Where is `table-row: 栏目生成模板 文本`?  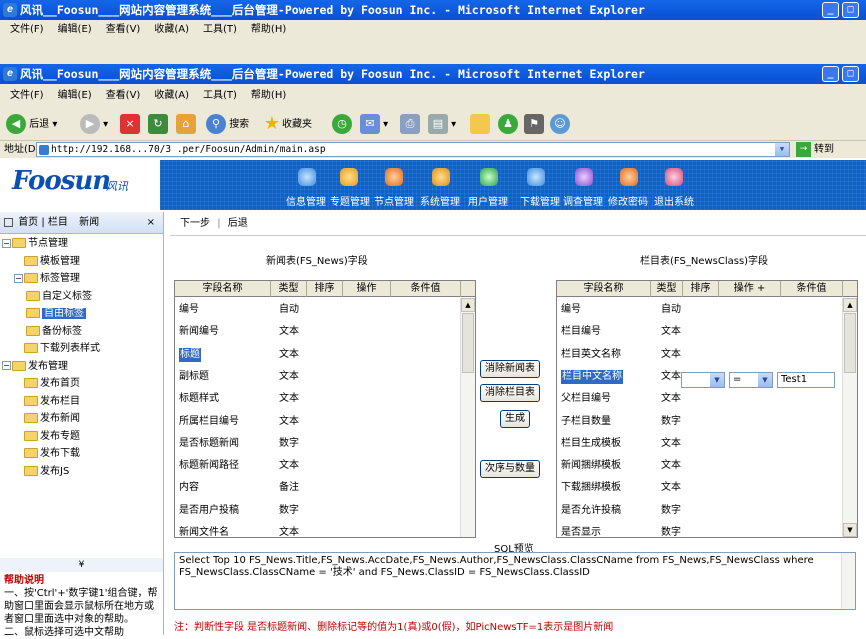
table-row: 栏目生成模板 文本 is located at coordinates (700, 444).